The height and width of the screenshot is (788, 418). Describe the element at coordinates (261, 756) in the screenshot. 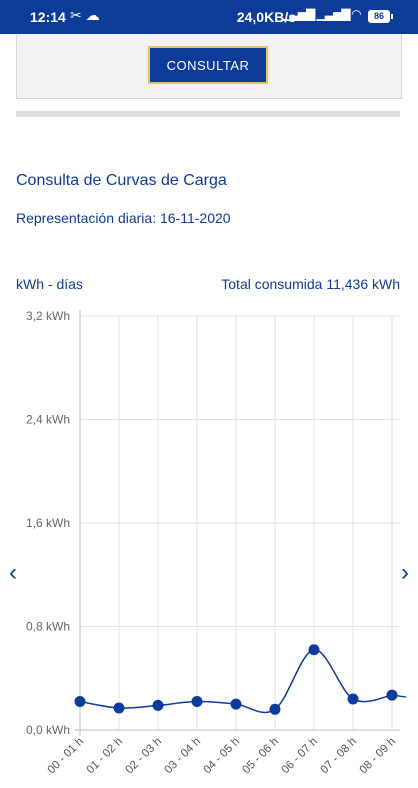

I see `x-tick-label: 05 - 06 h` at that location.